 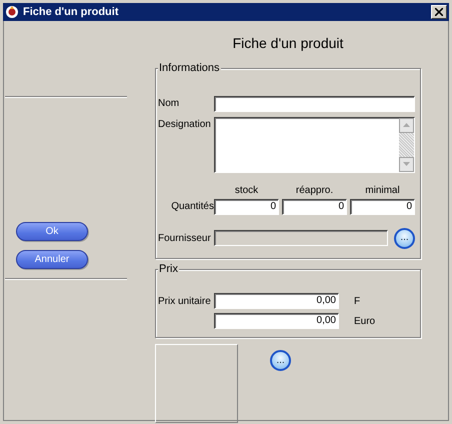 What do you see at coordinates (365, 321) in the screenshot?
I see `currency-label: Euro` at bounding box center [365, 321].